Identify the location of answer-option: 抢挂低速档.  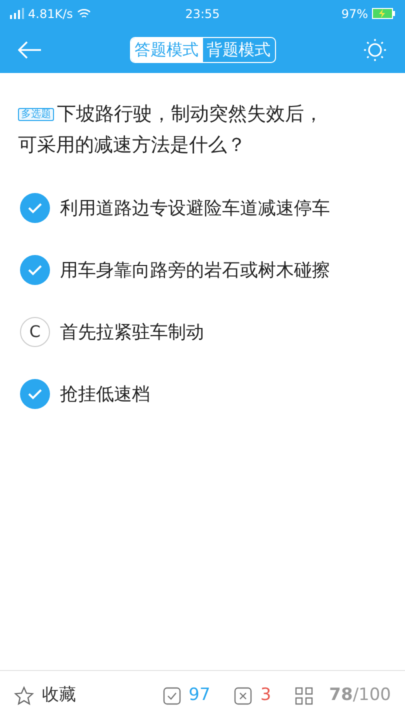
(202, 394).